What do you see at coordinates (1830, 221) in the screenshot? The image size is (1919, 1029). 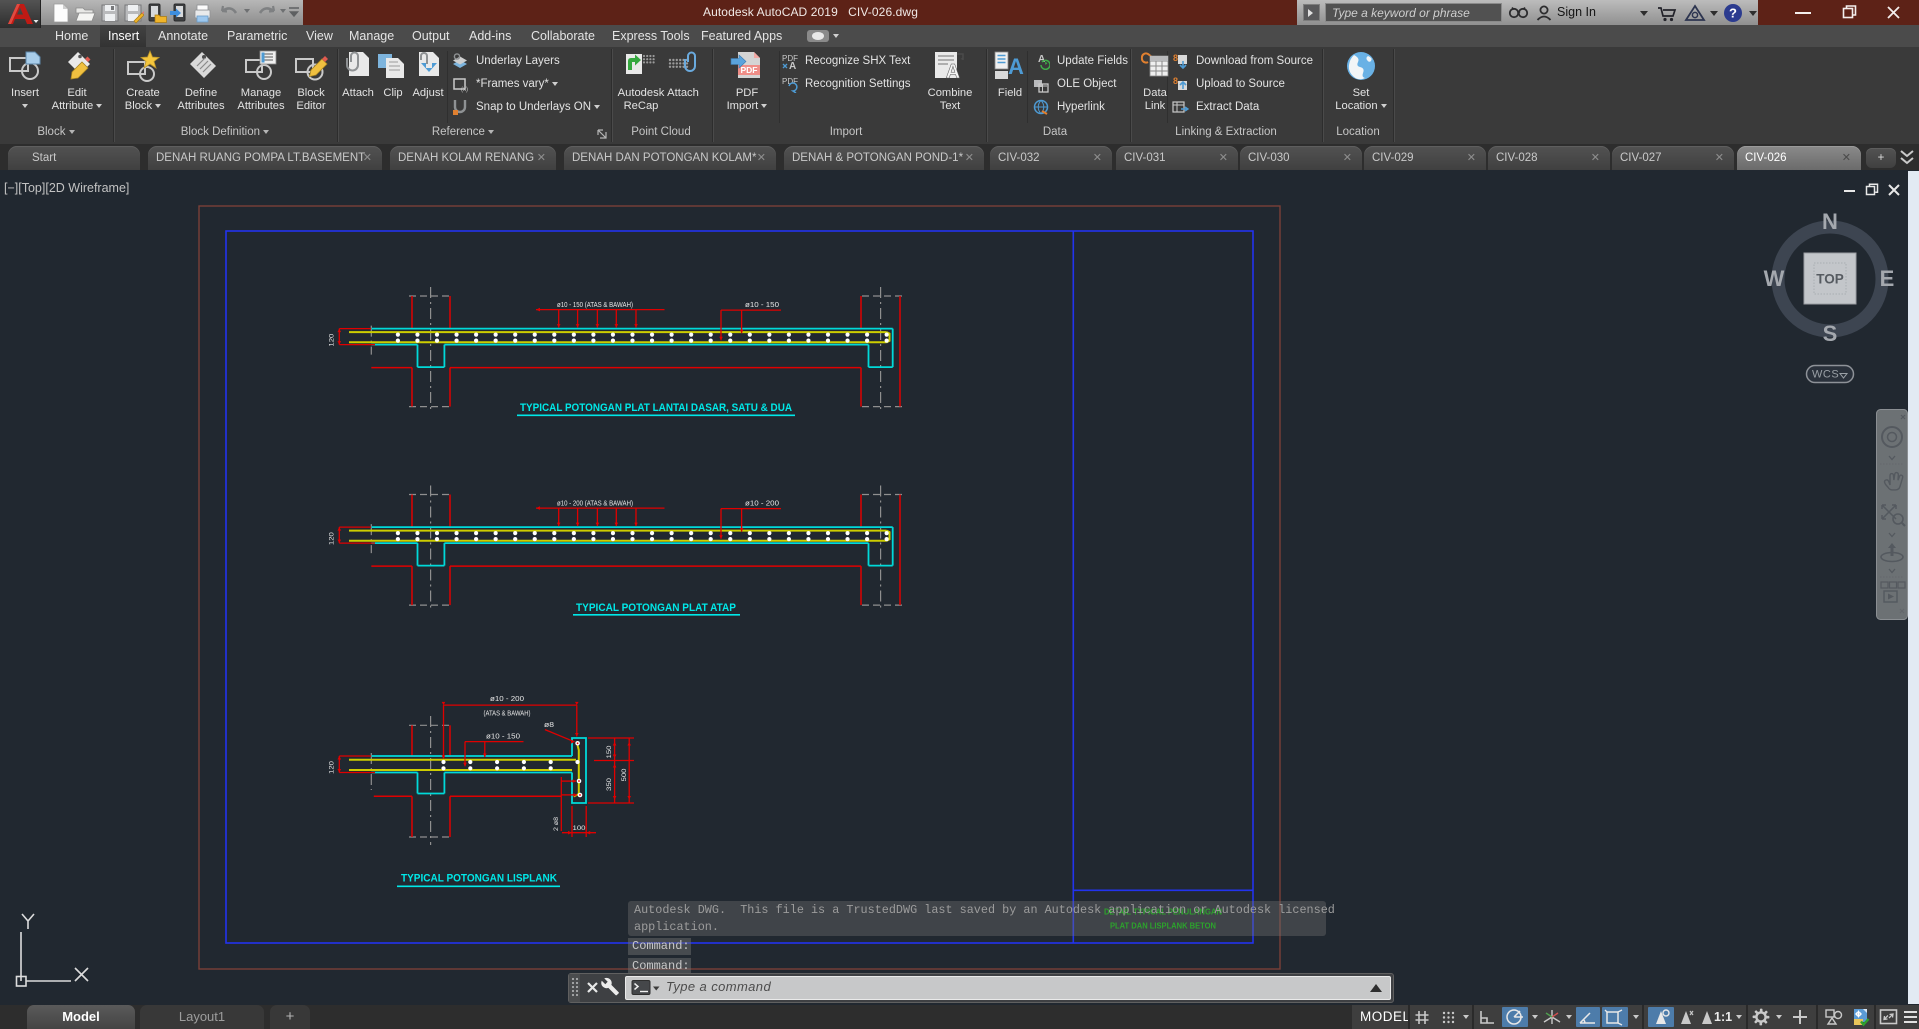 I see `svg-text: N` at bounding box center [1830, 221].